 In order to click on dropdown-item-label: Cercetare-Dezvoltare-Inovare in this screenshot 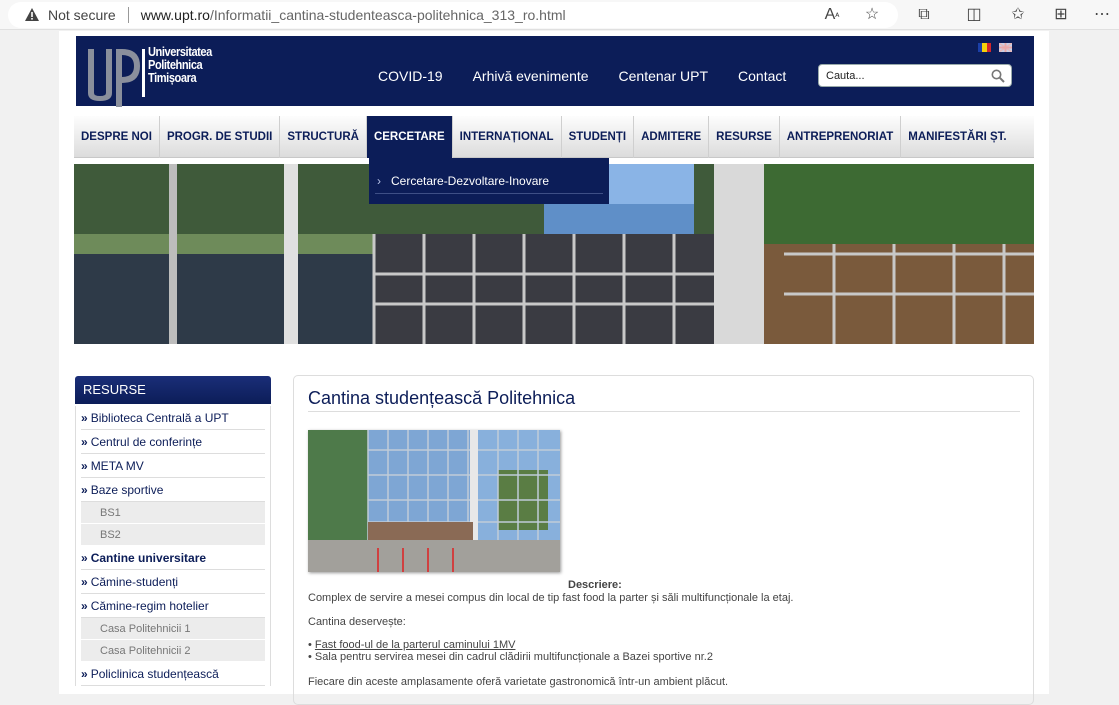, I will do `click(470, 181)`.